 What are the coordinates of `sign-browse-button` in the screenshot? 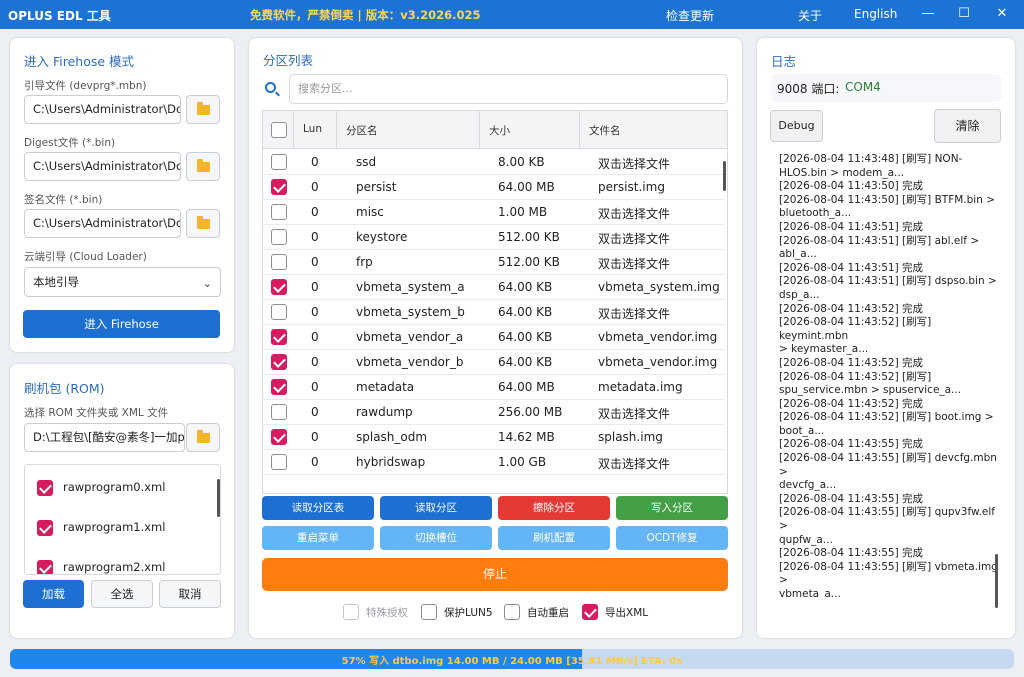 It's located at (203, 223).